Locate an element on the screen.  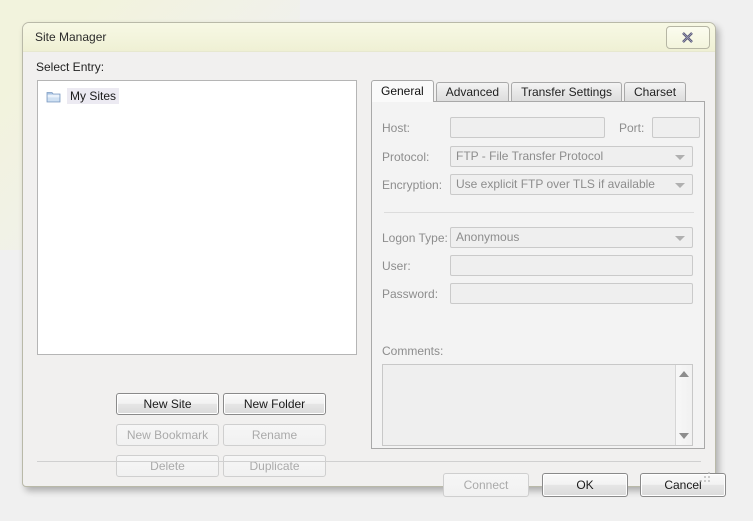
comments-textarea is located at coordinates (537, 405).